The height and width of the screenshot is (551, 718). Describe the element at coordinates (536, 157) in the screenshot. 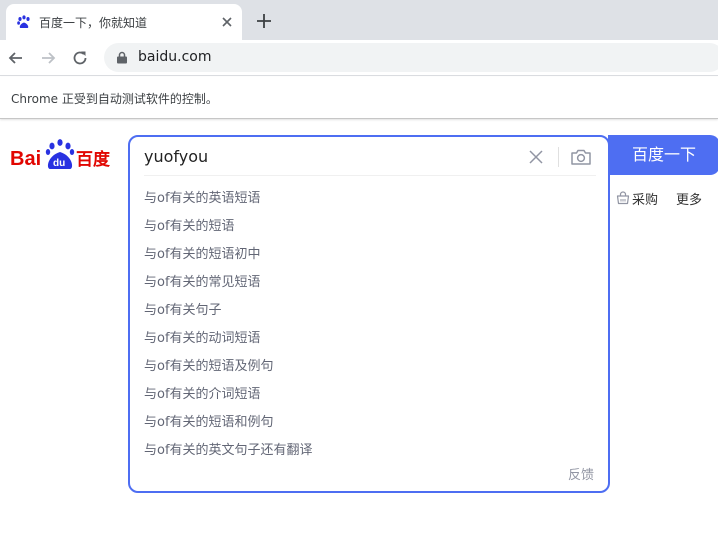

I see `clear-icon` at that location.